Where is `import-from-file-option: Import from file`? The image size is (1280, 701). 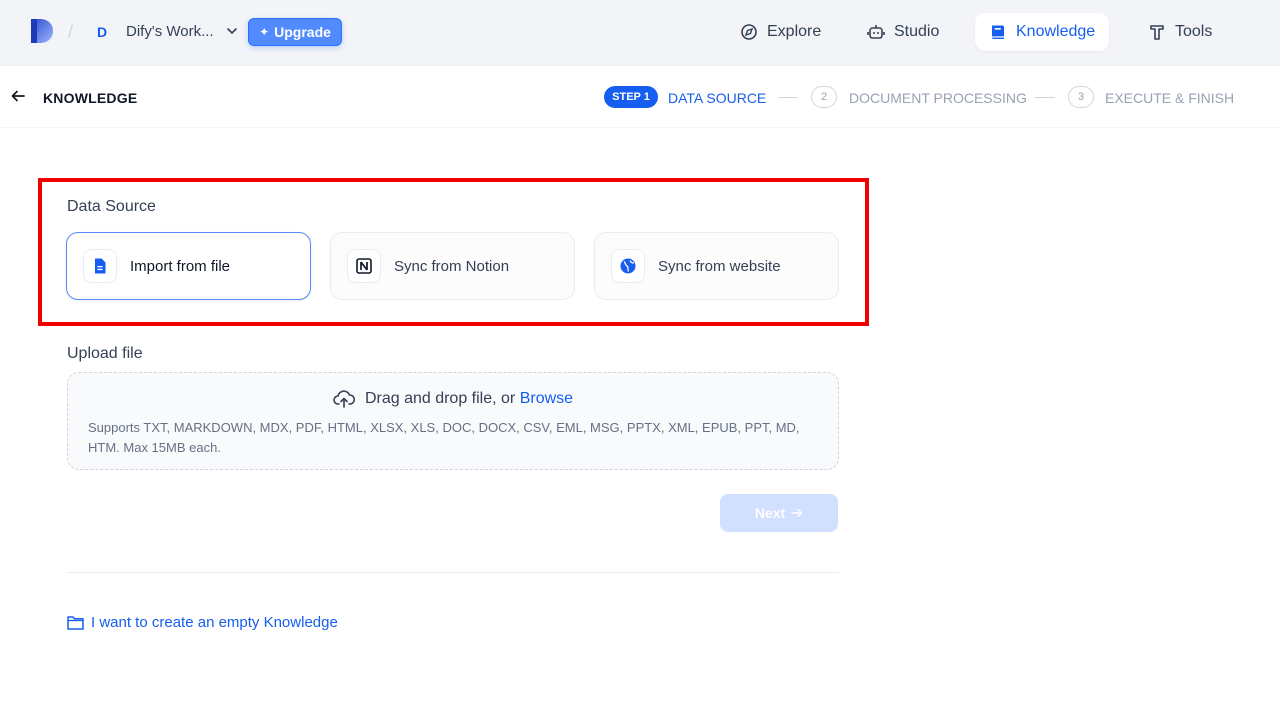 import-from-file-option: Import from file is located at coordinates (188, 266).